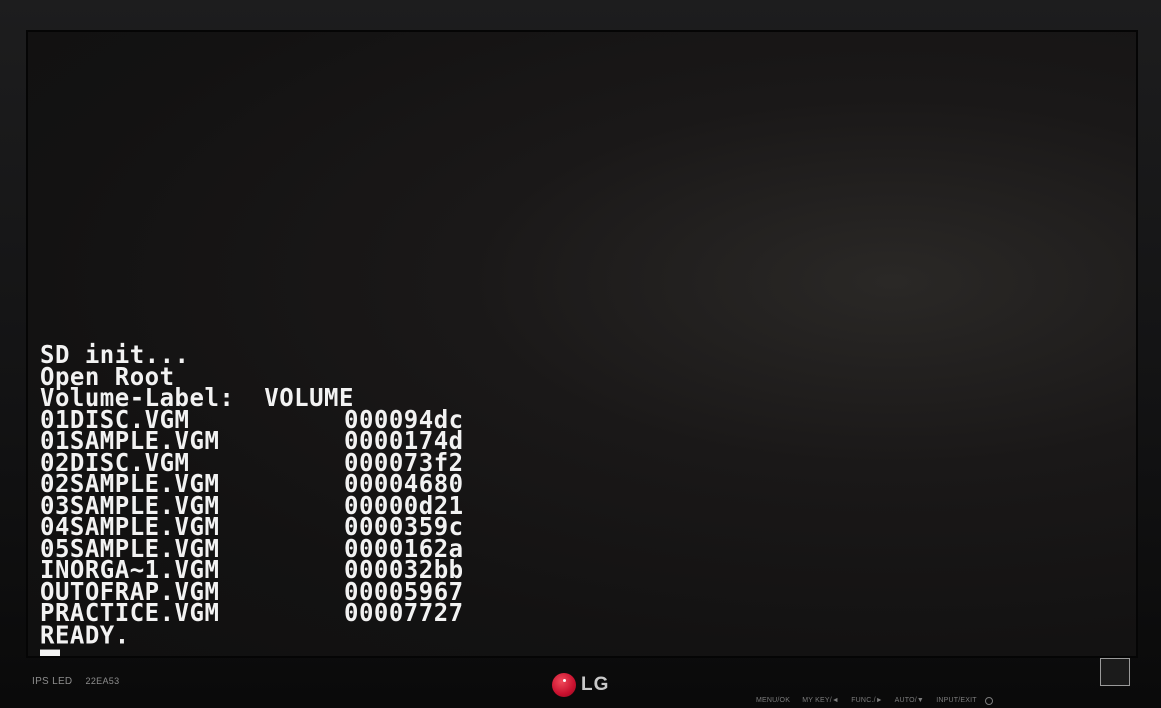 This screenshot has width=1161, height=708. What do you see at coordinates (773, 700) in the screenshot?
I see `menu-button: MENU/OK` at bounding box center [773, 700].